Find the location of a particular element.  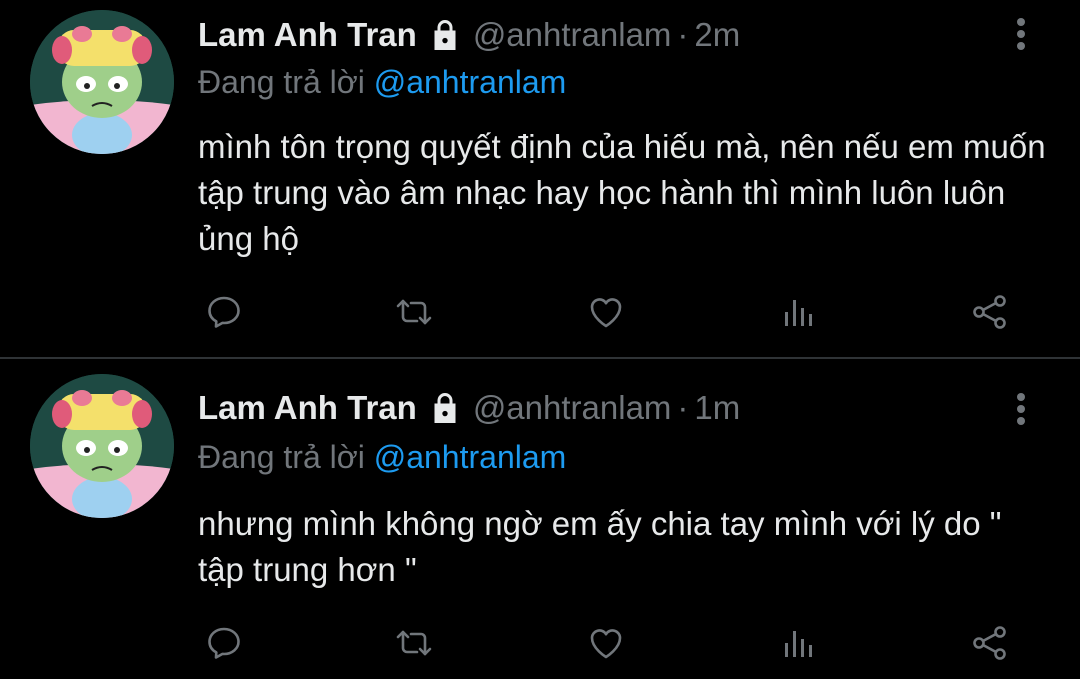

tweet-header: Lam Anh Tran @anhtranlam · 2m is located at coordinates (469, 38).